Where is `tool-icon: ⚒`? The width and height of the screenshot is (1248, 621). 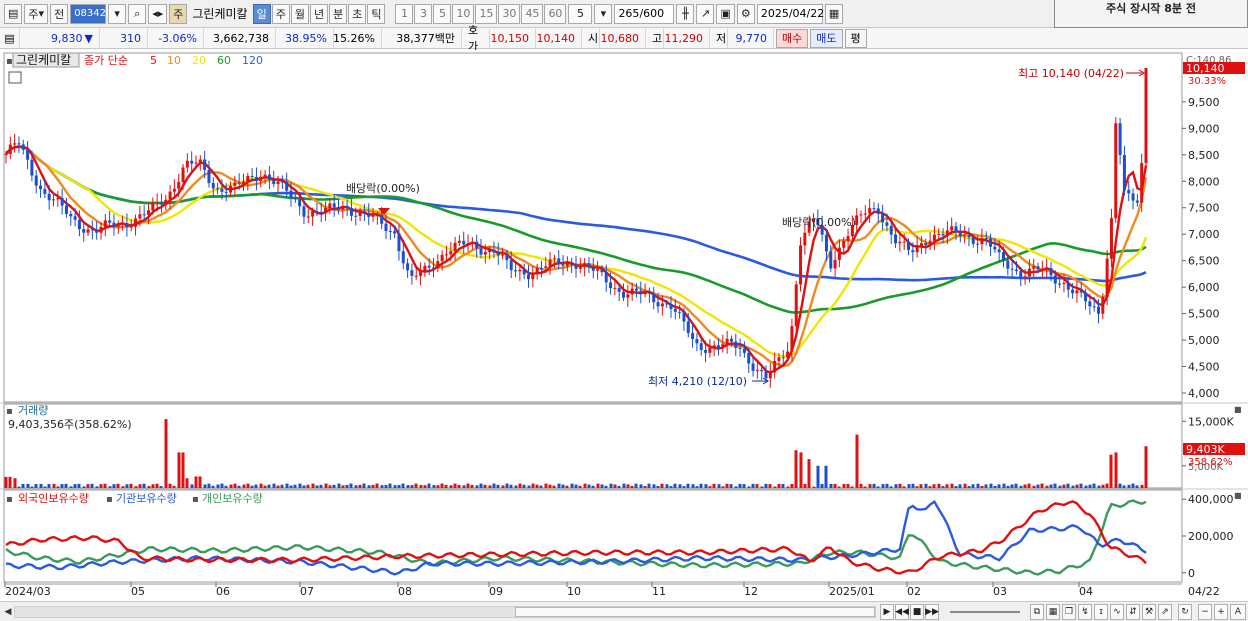 tool-icon: ⚒ is located at coordinates (1149, 612).